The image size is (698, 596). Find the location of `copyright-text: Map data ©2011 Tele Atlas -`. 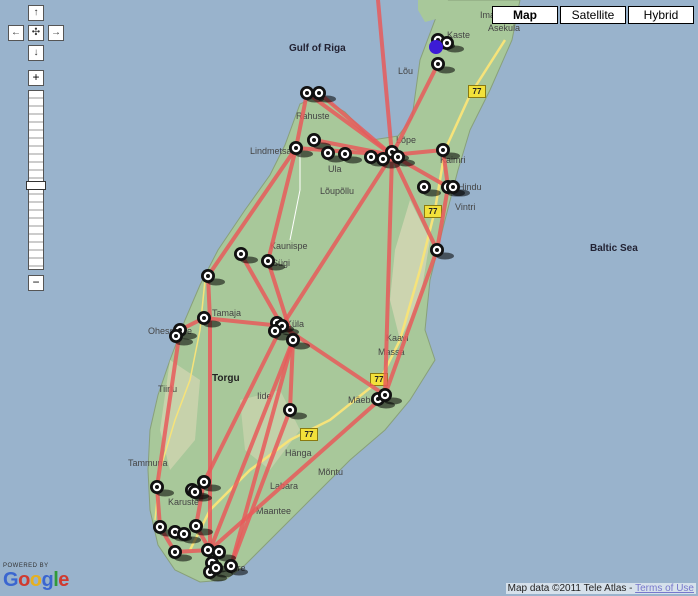

copyright-text: Map data ©2011 Tele Atlas - is located at coordinates (571, 588).